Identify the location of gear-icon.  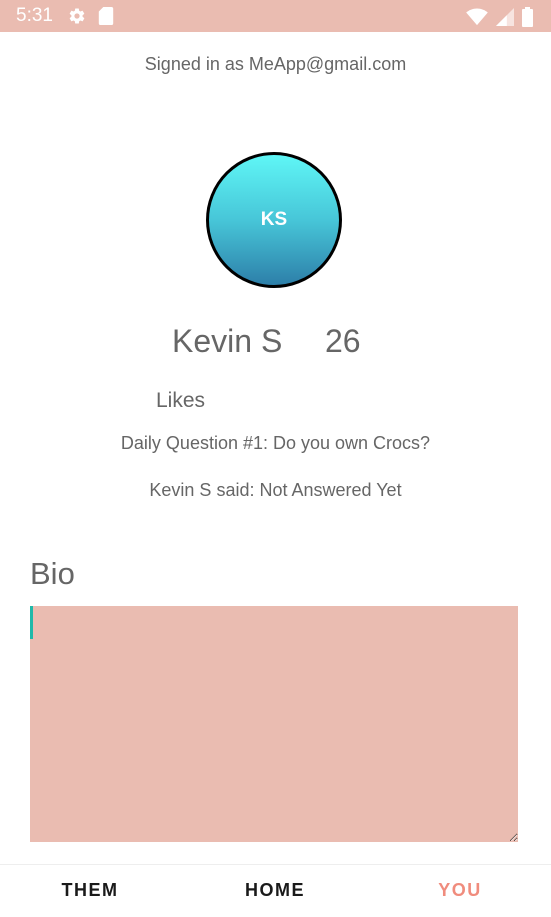
(77, 16).